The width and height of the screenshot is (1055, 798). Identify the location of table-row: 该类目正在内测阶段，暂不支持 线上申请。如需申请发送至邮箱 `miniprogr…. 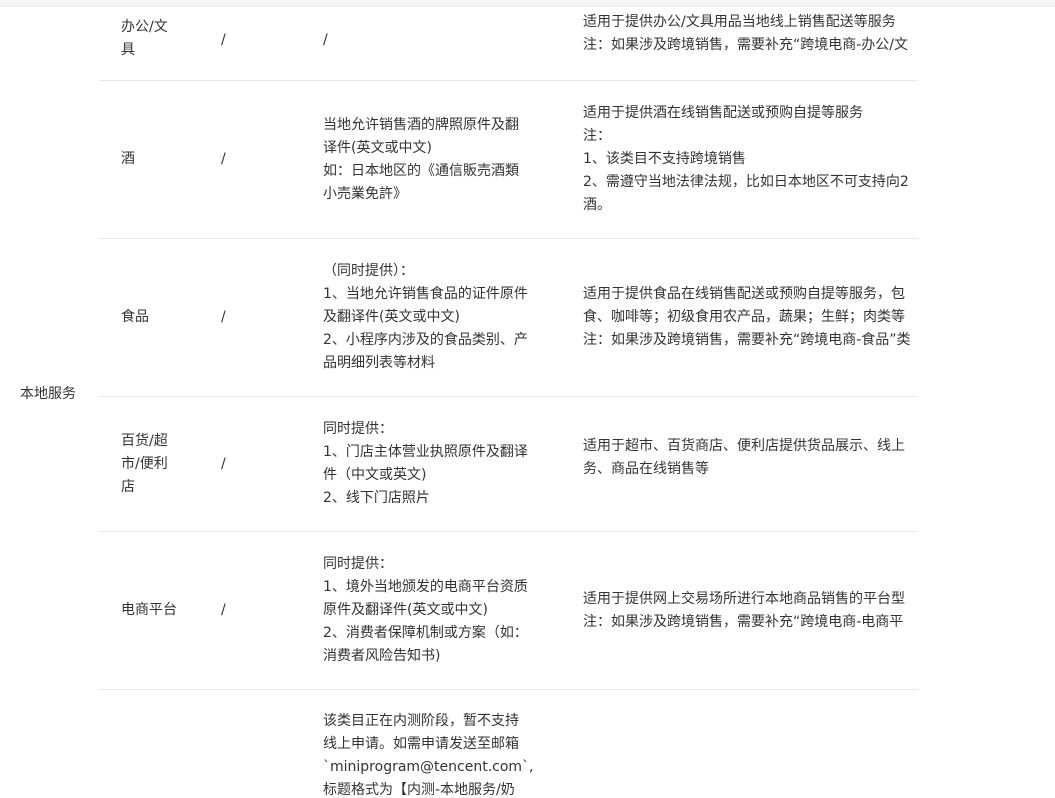
(508, 744).